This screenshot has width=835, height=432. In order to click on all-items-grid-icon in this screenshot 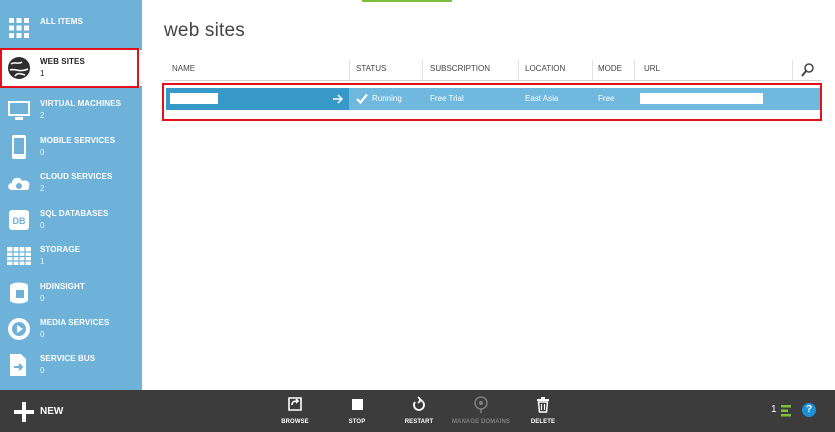, I will do `click(19, 28)`.